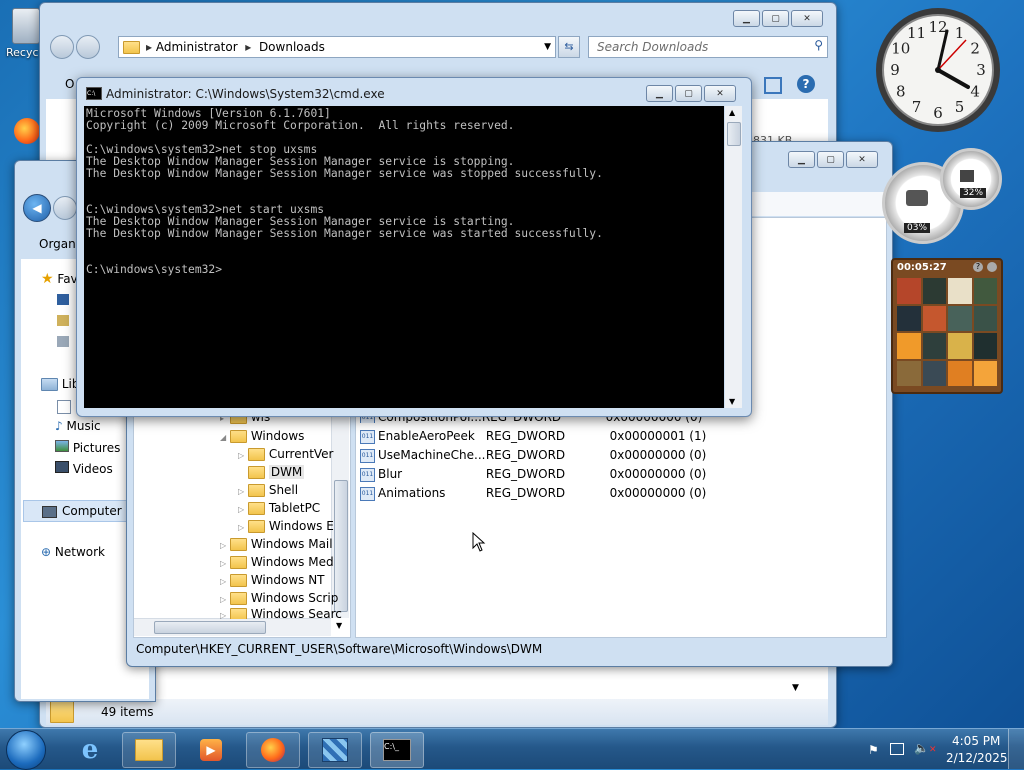 The height and width of the screenshot is (770, 1024). I want to click on tree-node-currentversion: ▷ CurrentVer, so click(286, 454).